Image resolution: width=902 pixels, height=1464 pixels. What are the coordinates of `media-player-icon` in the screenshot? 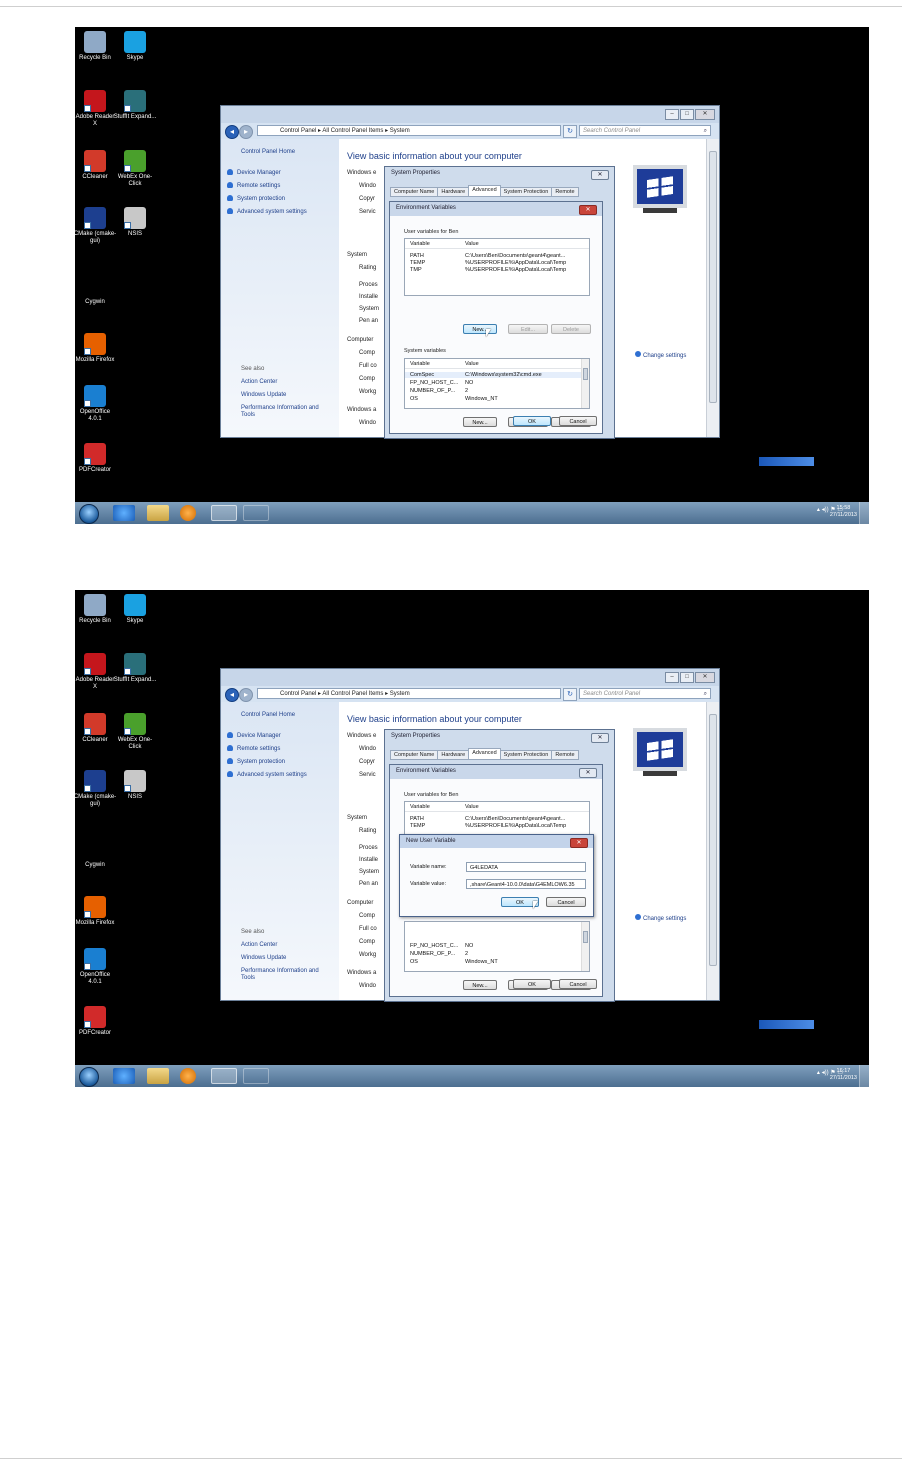 It's located at (188, 1076).